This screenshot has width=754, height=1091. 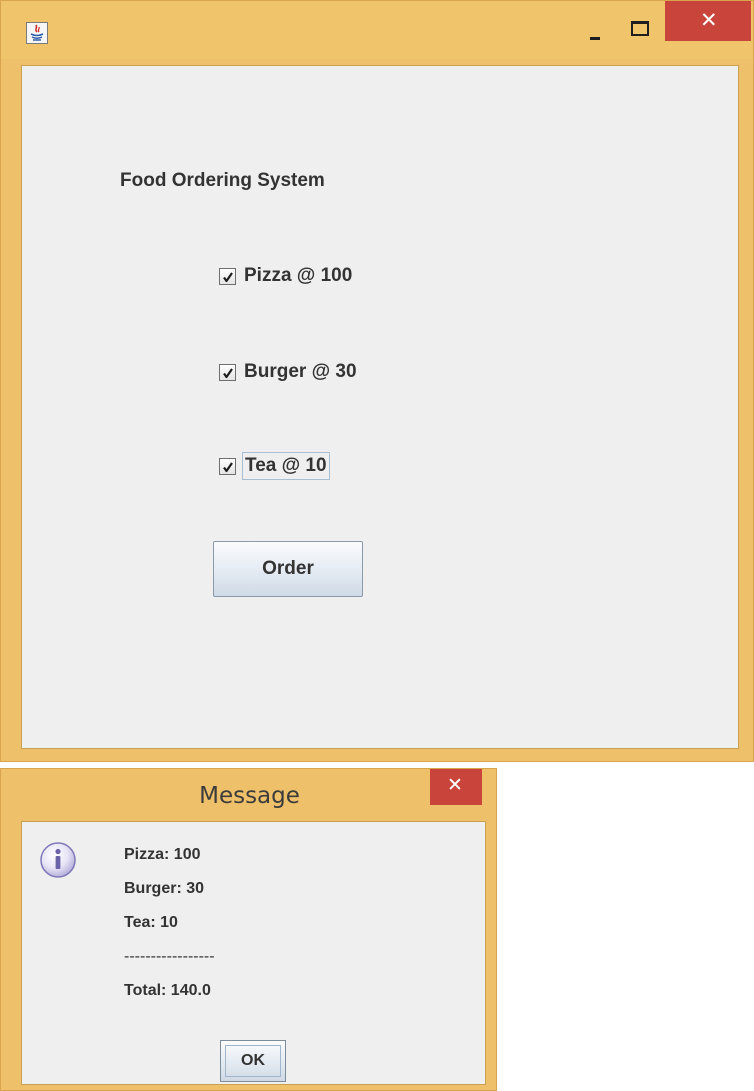 What do you see at coordinates (595, 38) in the screenshot?
I see `minimize-icon` at bounding box center [595, 38].